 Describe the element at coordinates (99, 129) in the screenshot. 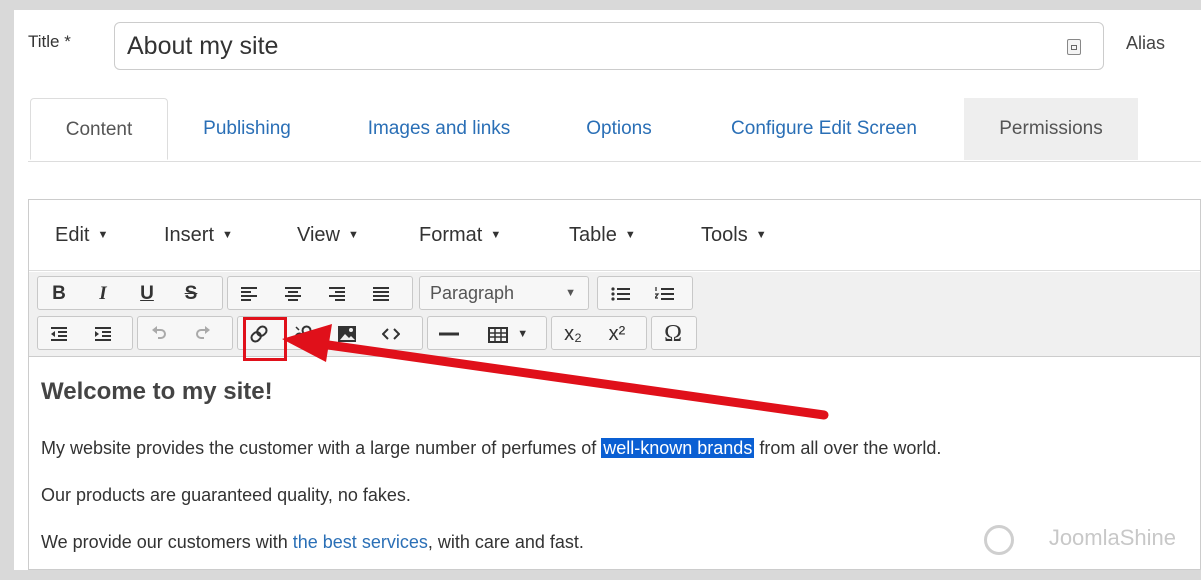

I see `tab-content: Content` at that location.